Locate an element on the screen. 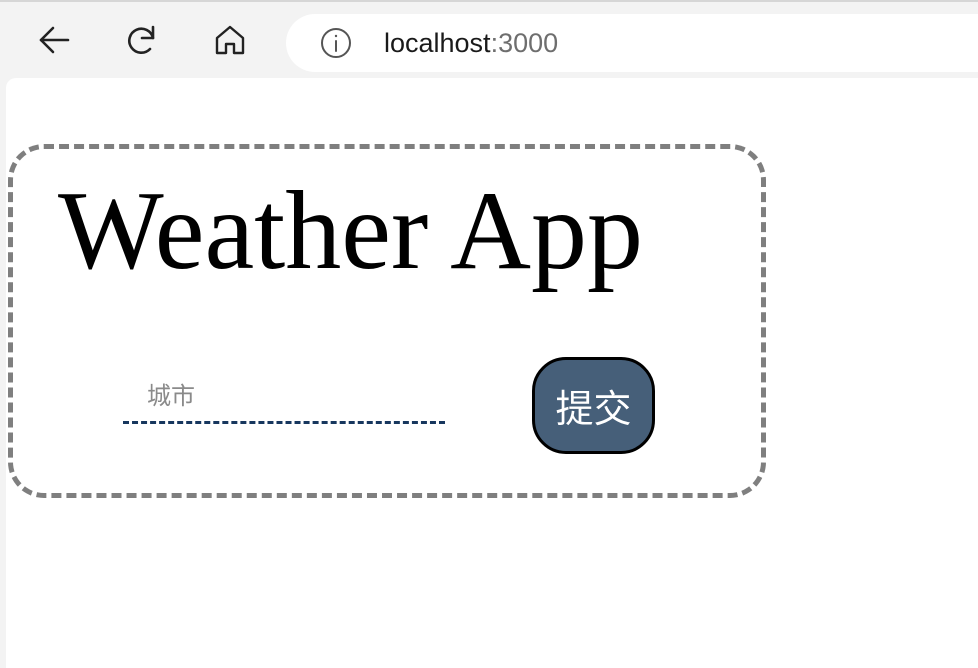 This screenshot has height=668, width=978. reload-button is located at coordinates (142, 40).